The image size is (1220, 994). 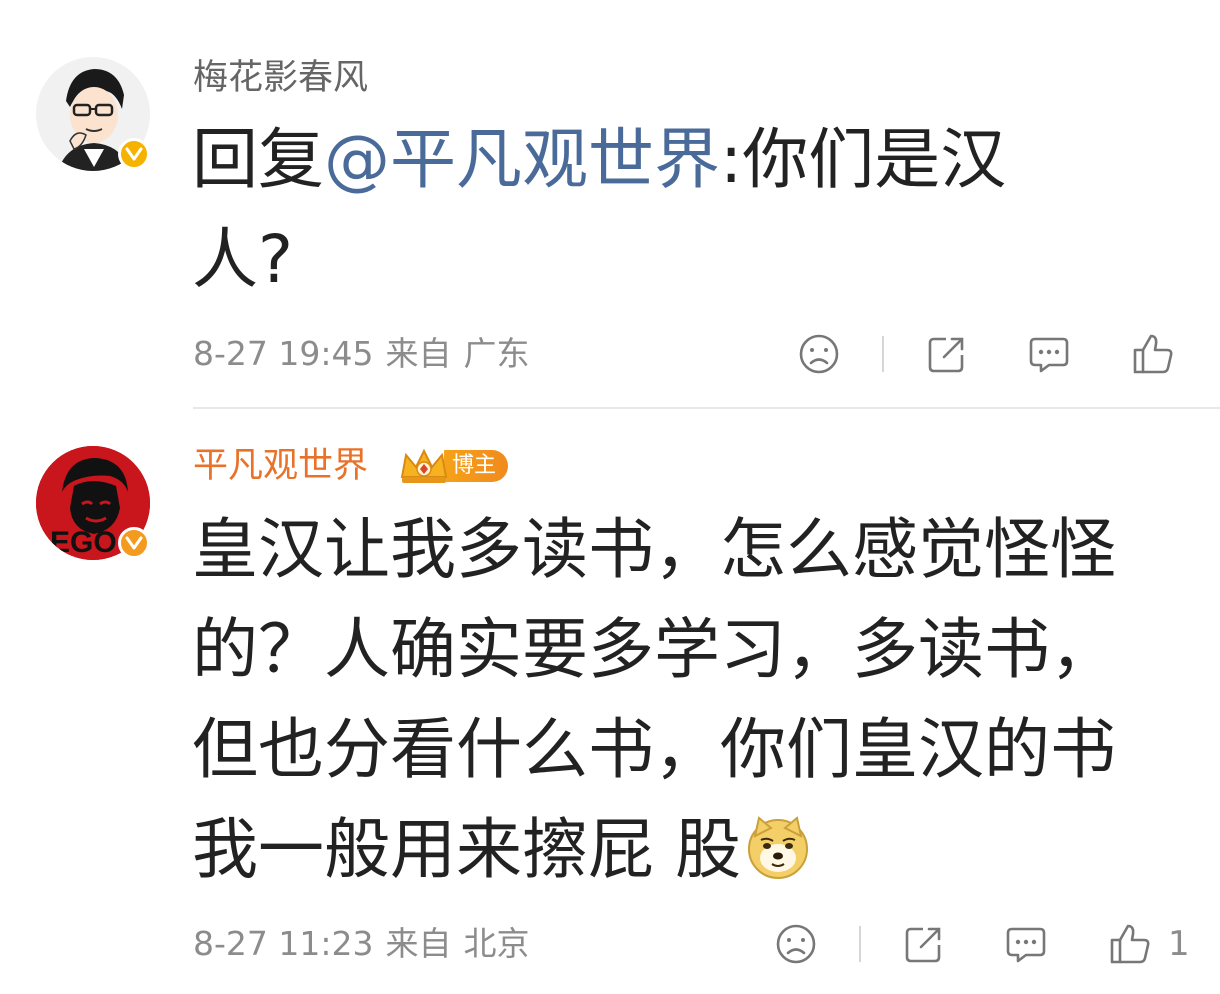 What do you see at coordinates (283, 353) in the screenshot?
I see `timestamp: 8-27 19:45` at bounding box center [283, 353].